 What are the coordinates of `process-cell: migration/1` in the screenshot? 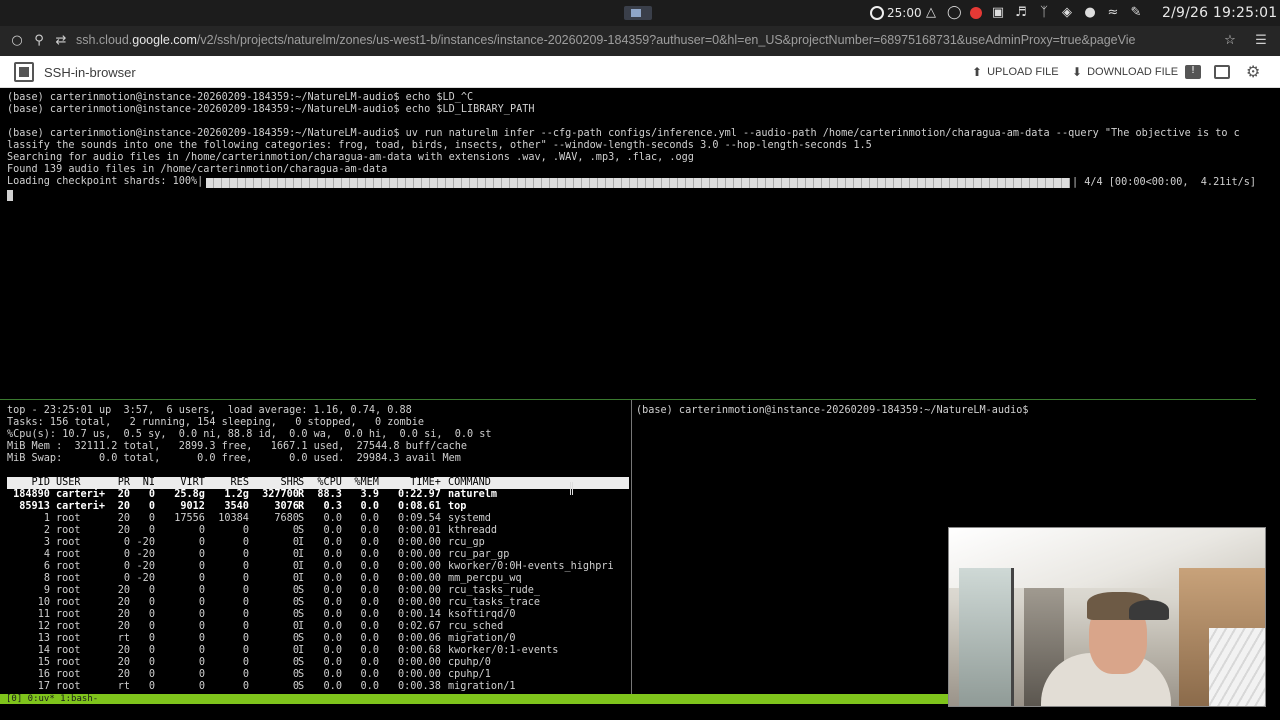 It's located at (482, 686).